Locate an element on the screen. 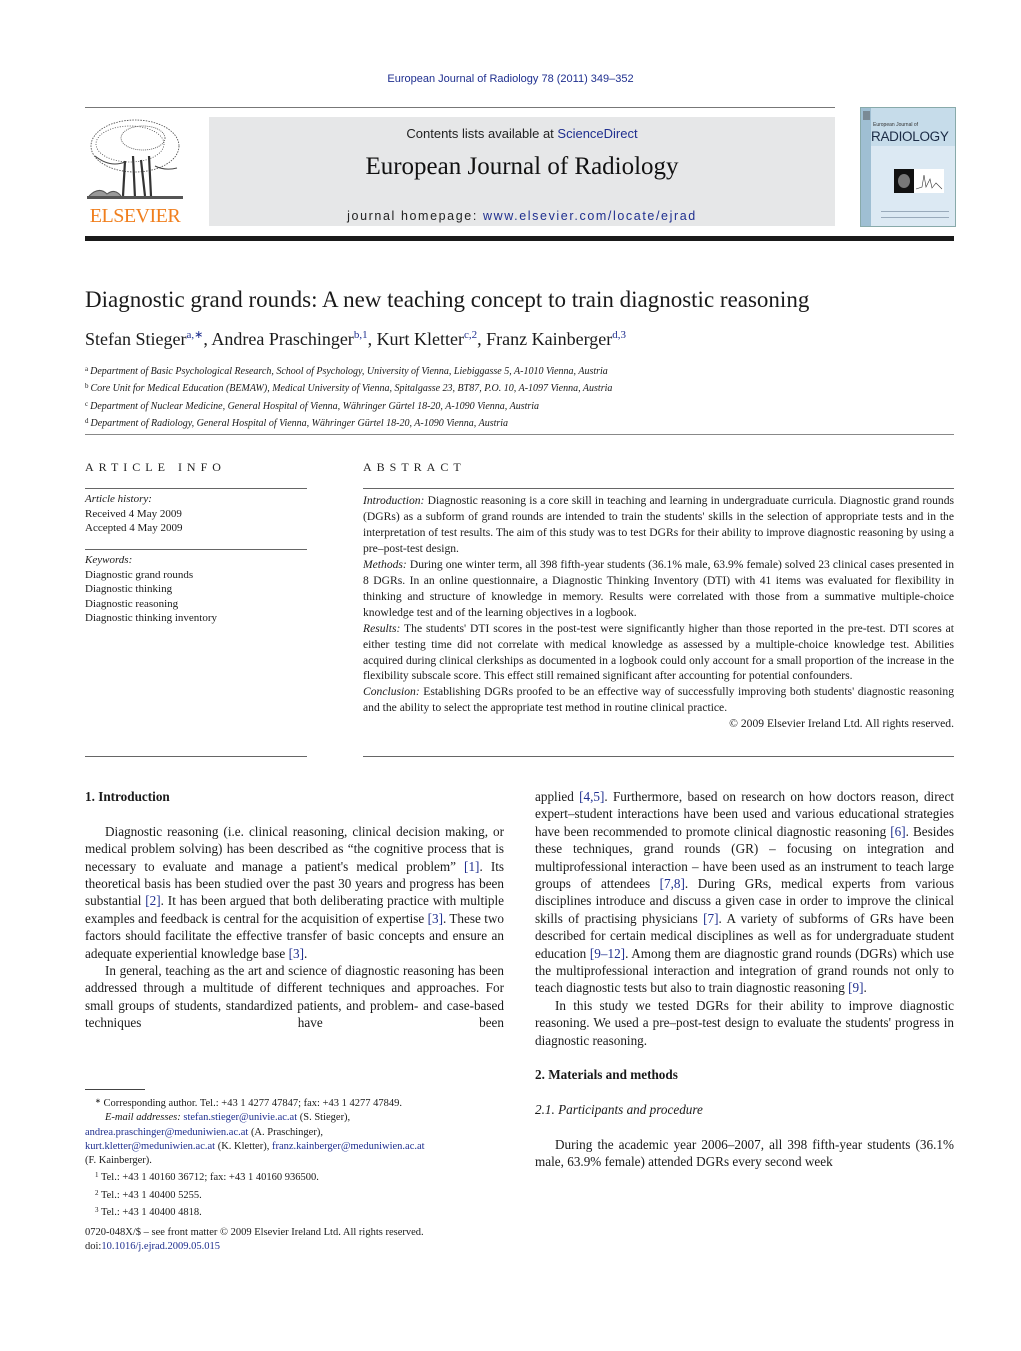 The image size is (1021, 1351). abstract-heading: ABSTRACT is located at coordinates (414, 467).